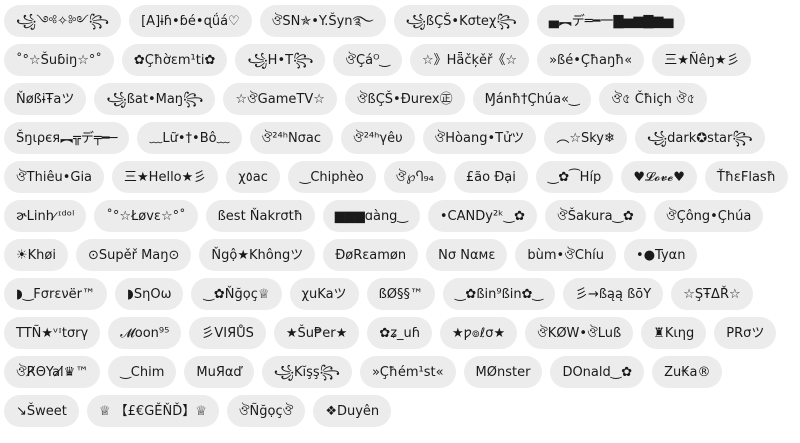  What do you see at coordinates (579, 333) in the screenshot?
I see `nickname-chip: ঔKØW•ঔLuß` at bounding box center [579, 333].